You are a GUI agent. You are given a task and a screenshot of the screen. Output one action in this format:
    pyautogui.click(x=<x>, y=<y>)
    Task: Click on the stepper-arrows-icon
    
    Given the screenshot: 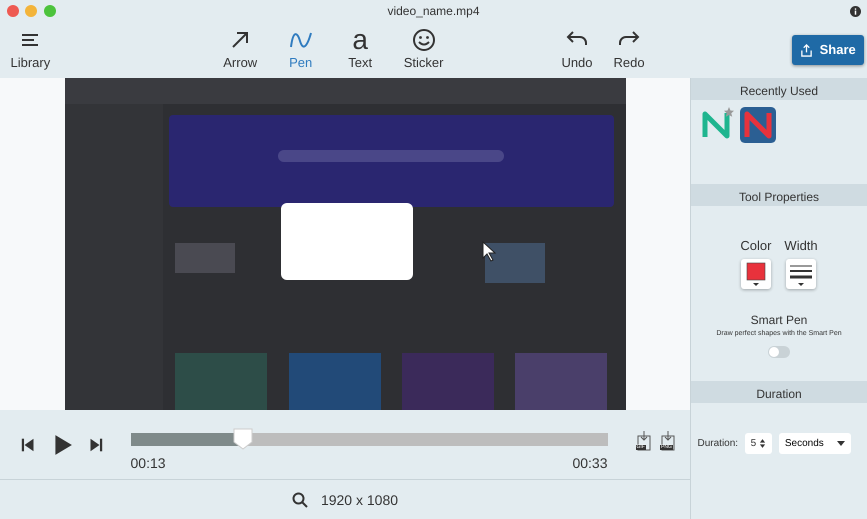 What is the action you would take?
    pyautogui.click(x=762, y=443)
    